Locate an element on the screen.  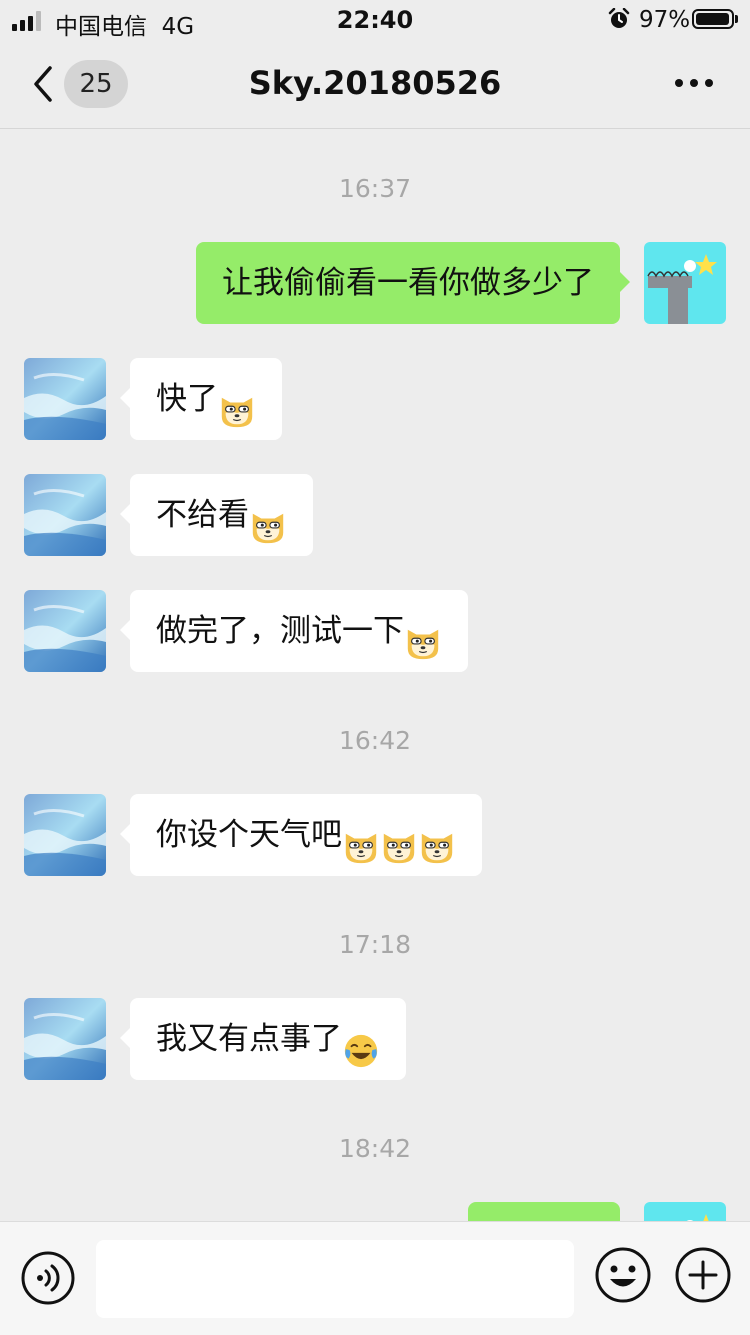
incoming-message-row: 你设个天气吧 is located at coordinates (375, 835).